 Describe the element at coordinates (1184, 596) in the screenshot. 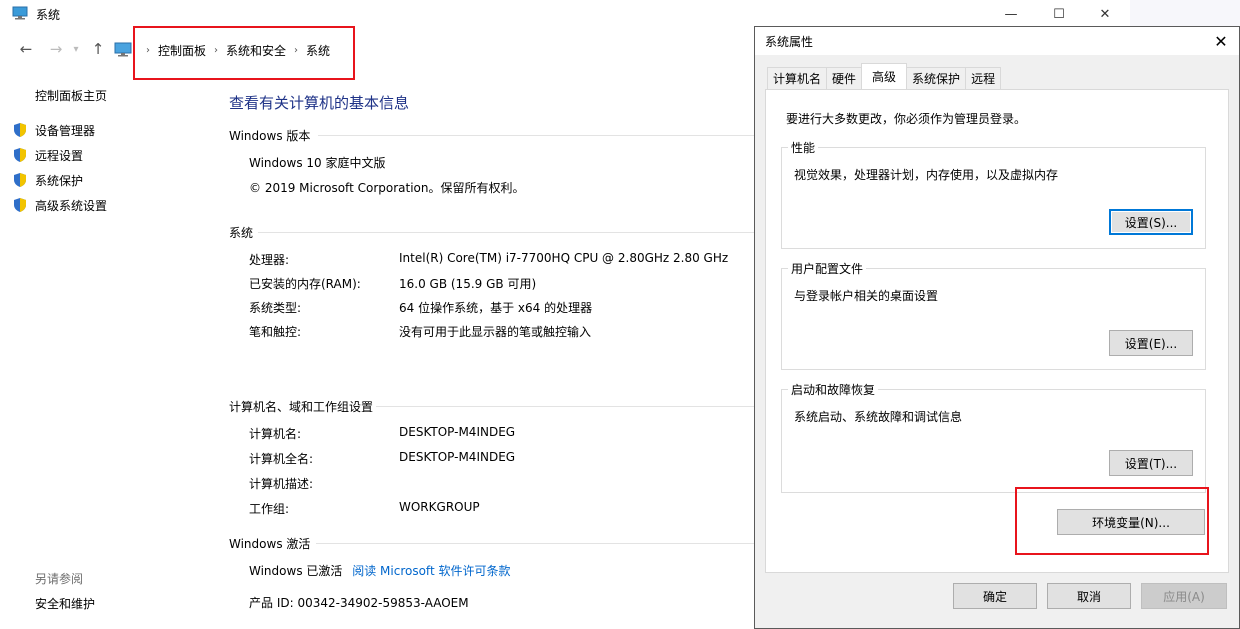

I see `apply-button: 应用(A)` at that location.